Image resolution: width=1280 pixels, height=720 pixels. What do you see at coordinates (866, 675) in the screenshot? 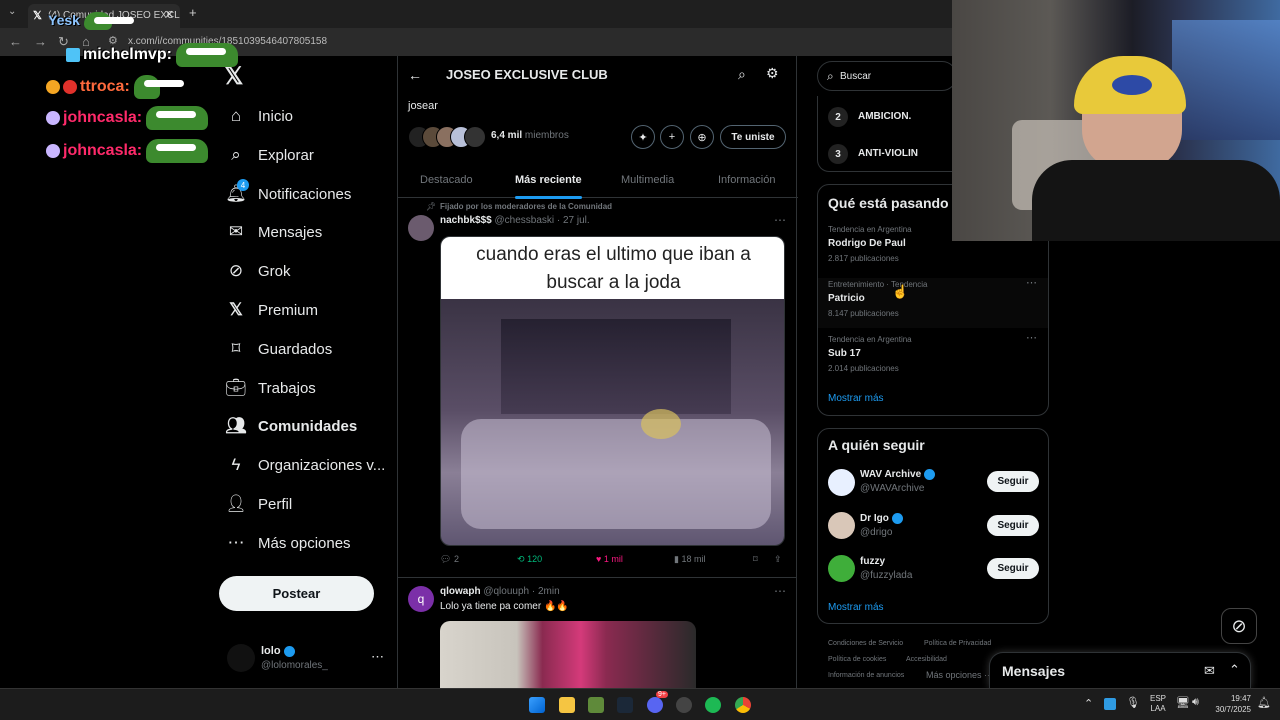
I see `footer-link: Información de anuncios` at bounding box center [866, 675].